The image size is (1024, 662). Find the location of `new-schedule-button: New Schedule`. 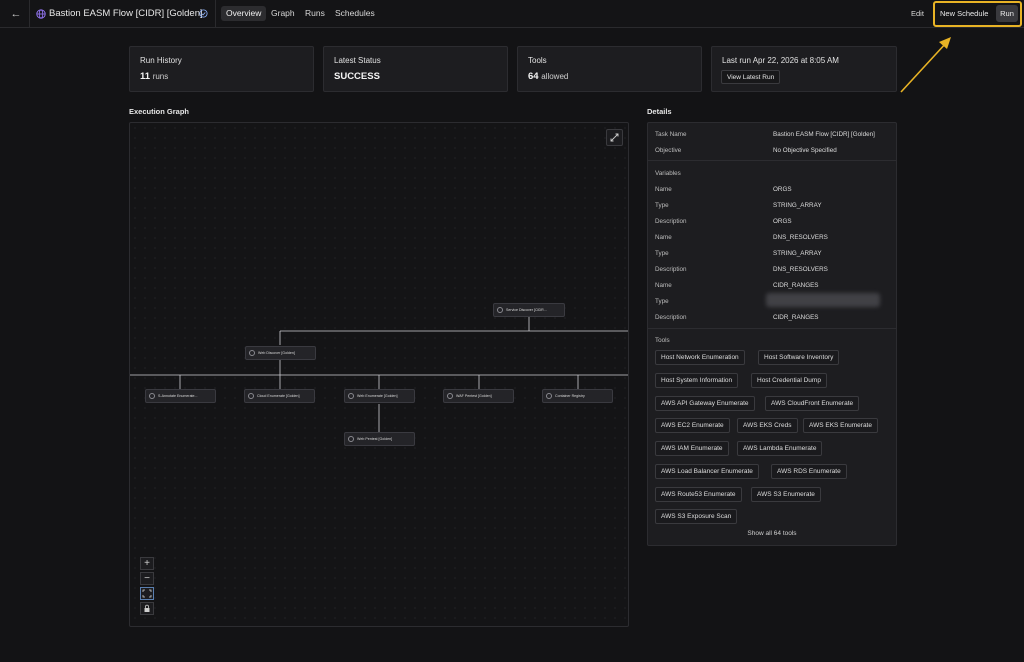

new-schedule-button: New Schedule is located at coordinates (964, 14).